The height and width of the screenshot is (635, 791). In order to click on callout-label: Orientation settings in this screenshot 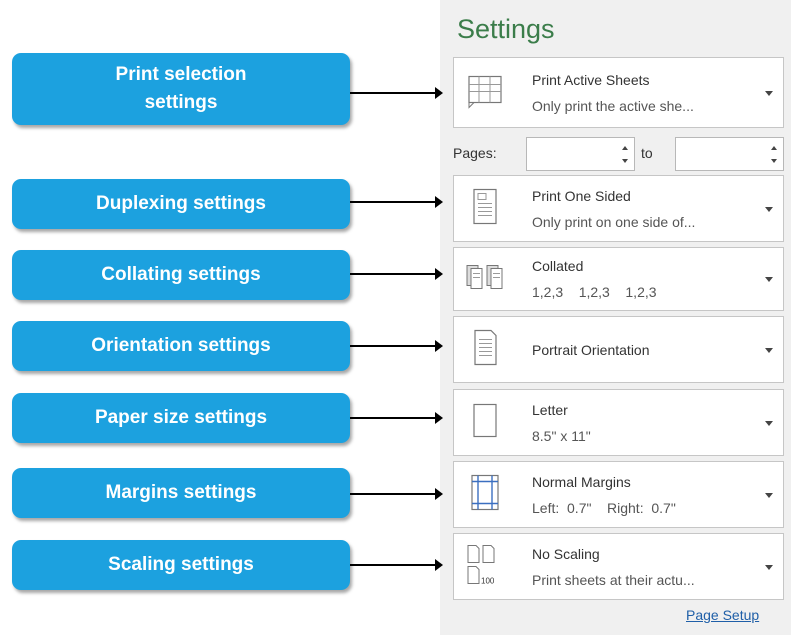, I will do `click(181, 345)`.